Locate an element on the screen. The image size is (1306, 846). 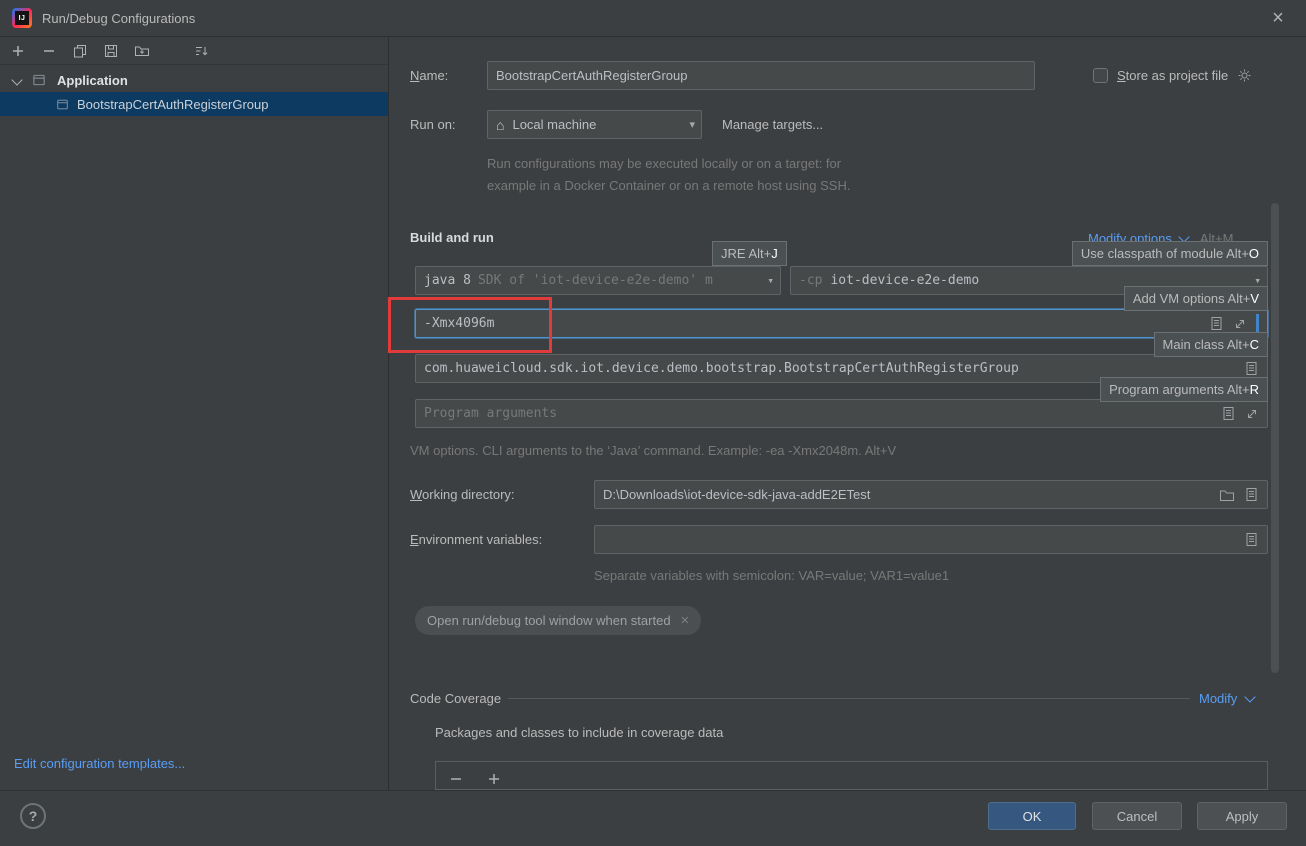
name-label: Name: is located at coordinates (429, 75).